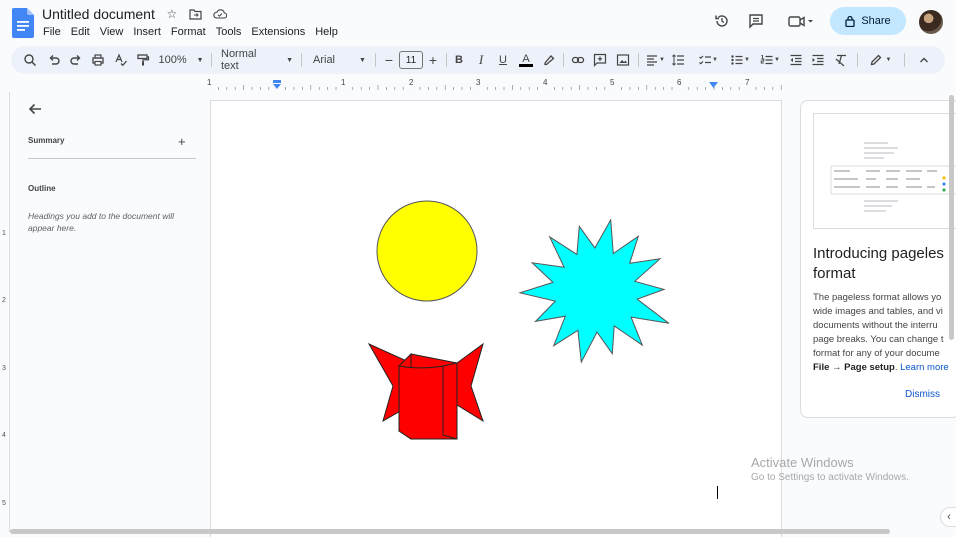  I want to click on numbered-list-select: ▼, so click(770, 60).